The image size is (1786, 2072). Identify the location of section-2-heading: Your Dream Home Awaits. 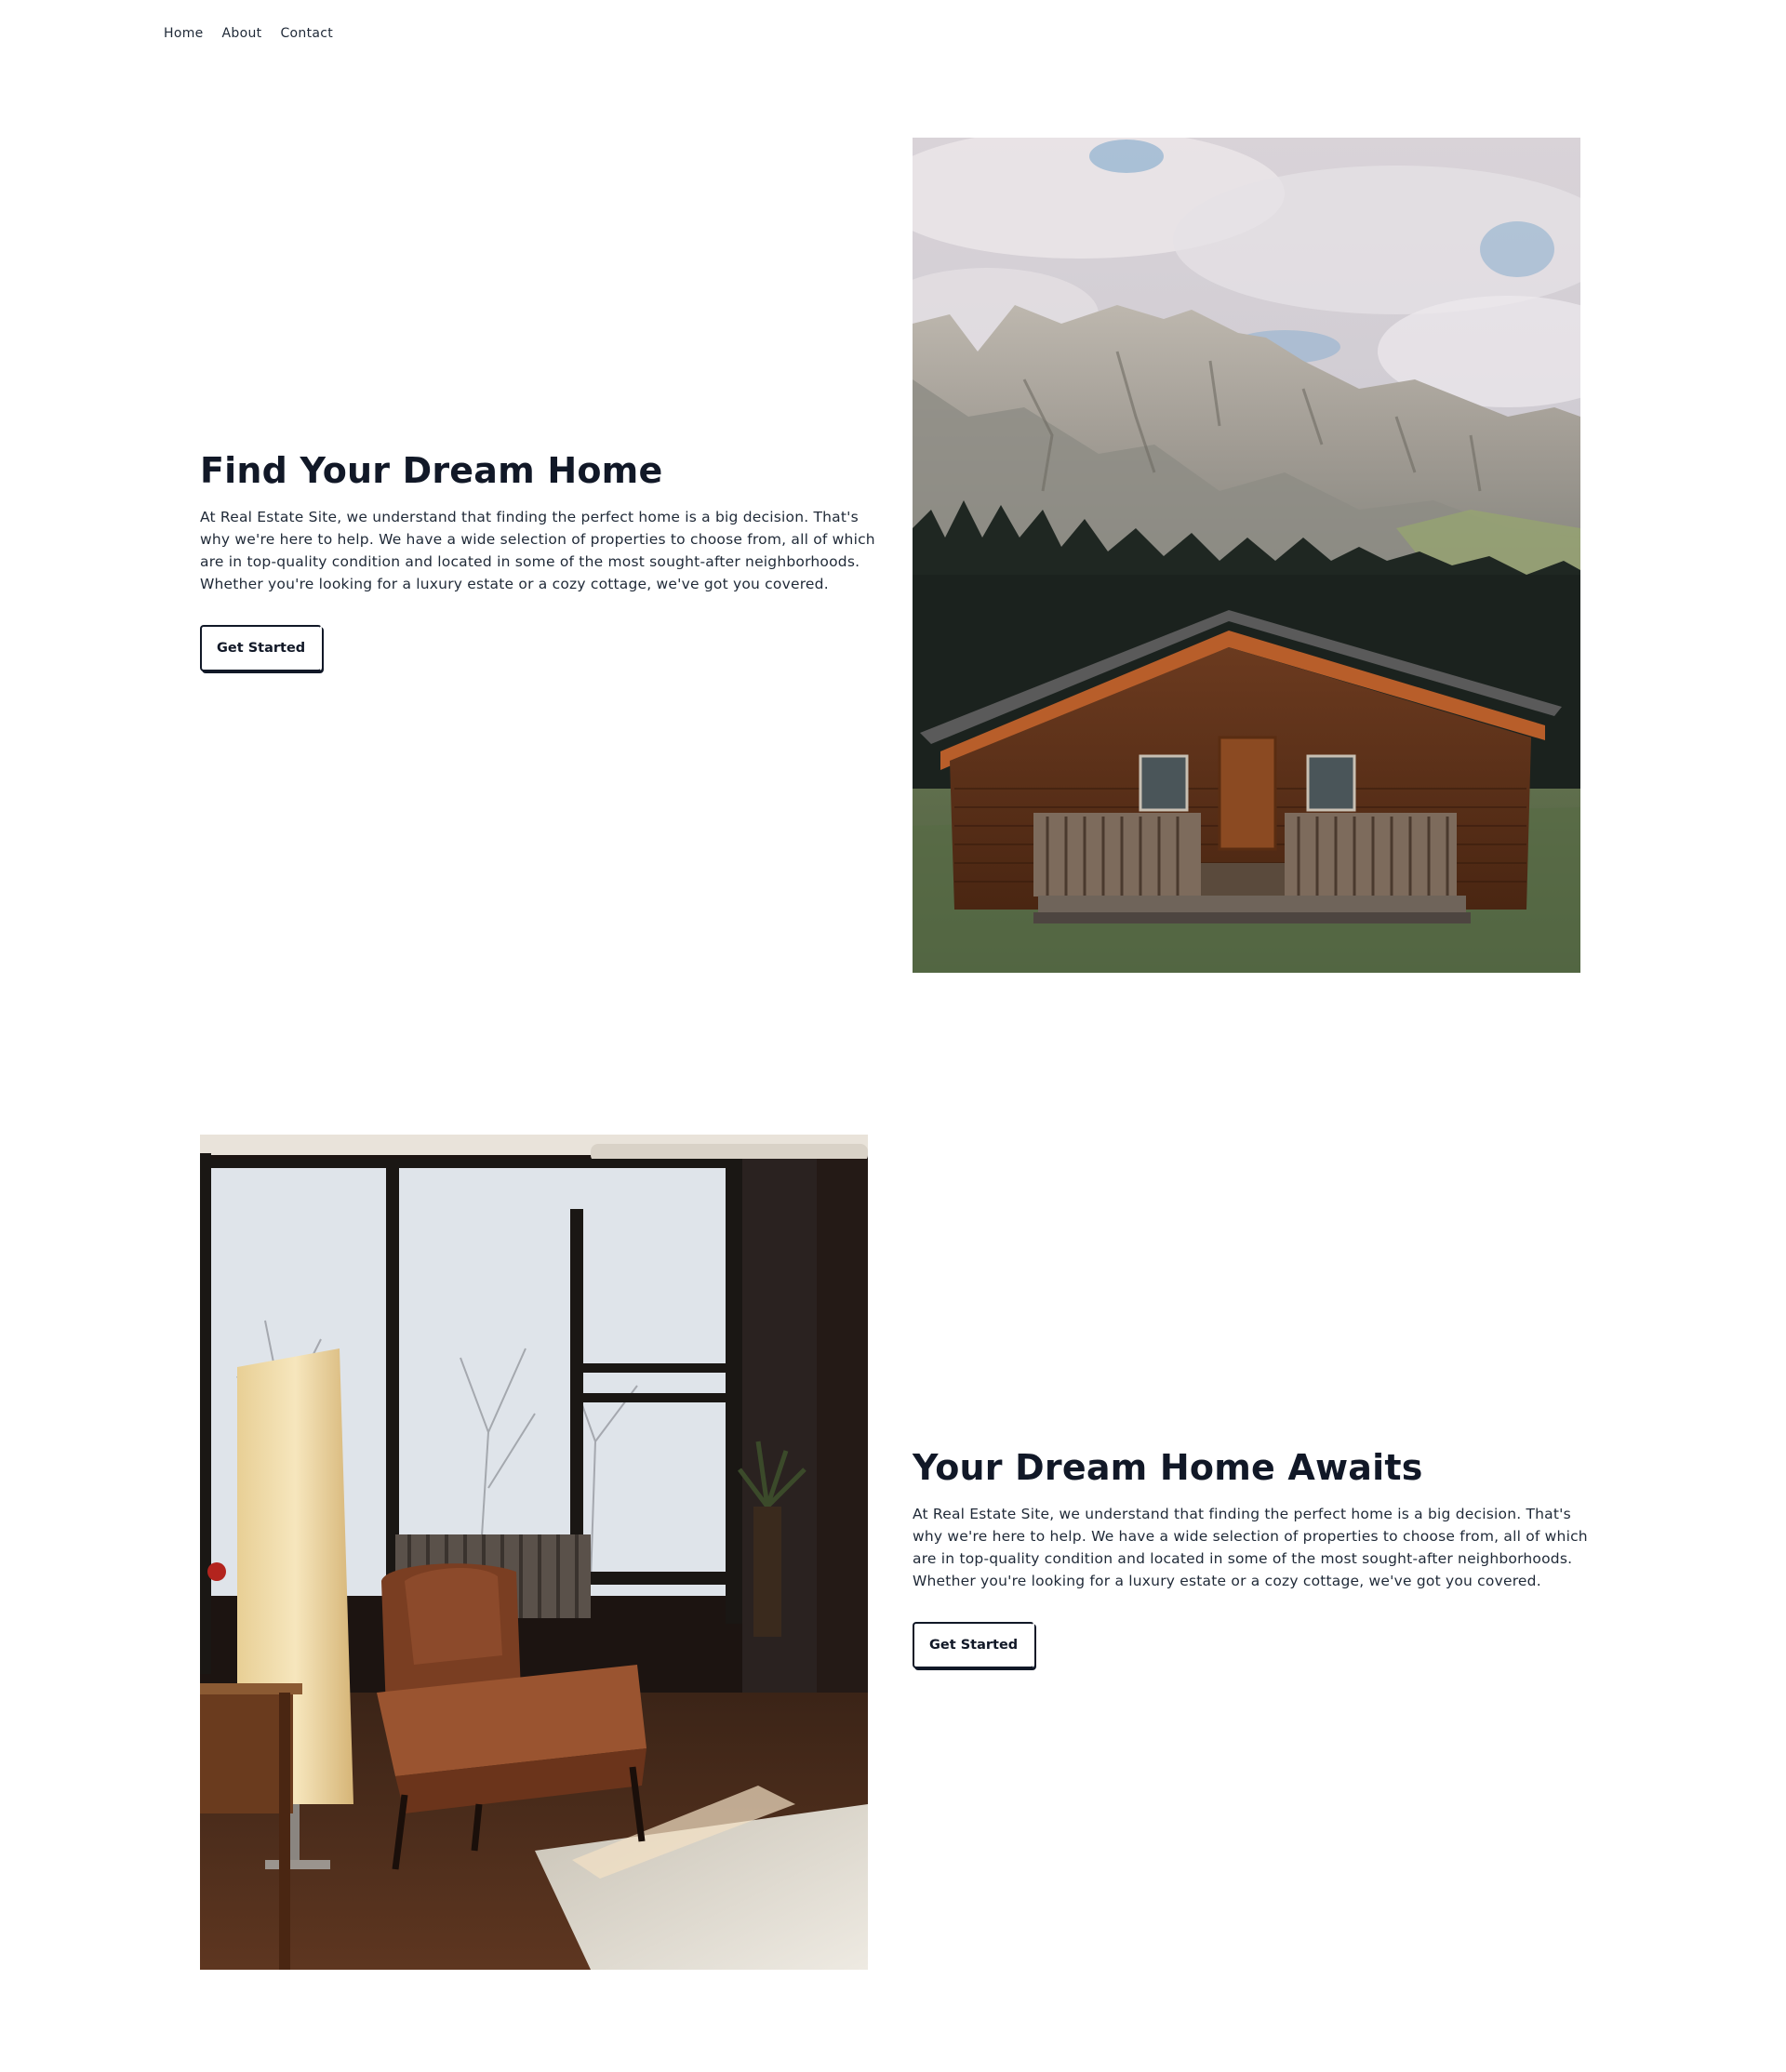
(1168, 1467).